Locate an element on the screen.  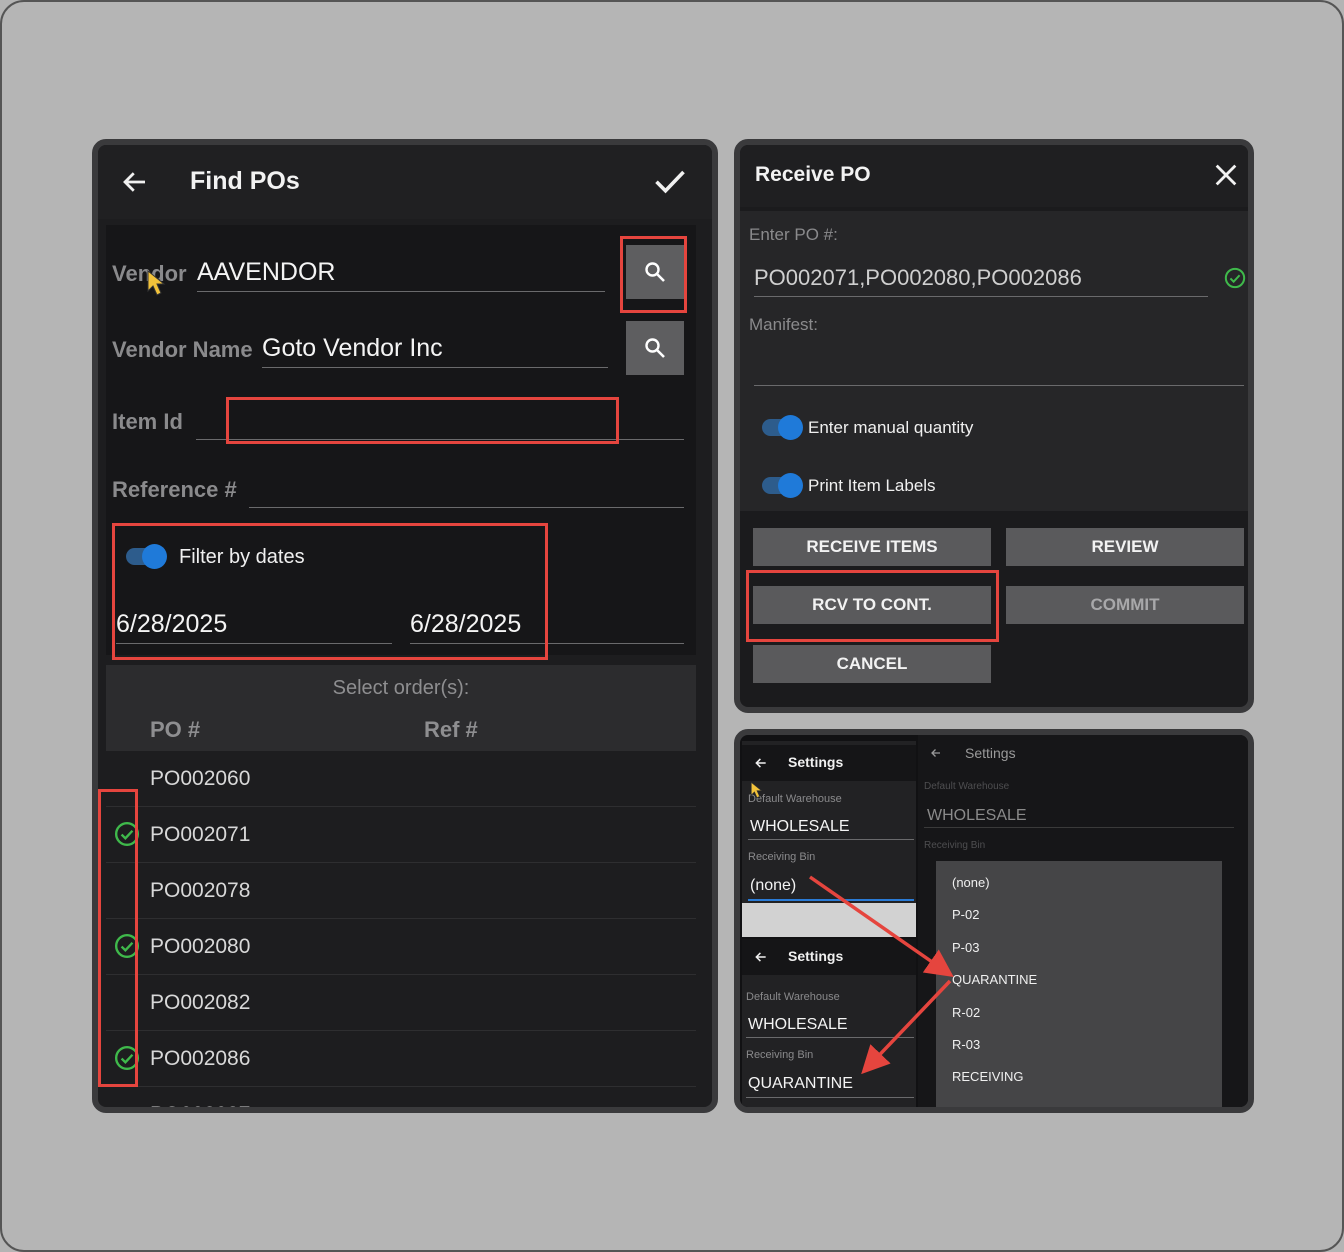
annotation-arrows is located at coordinates (881, 975).